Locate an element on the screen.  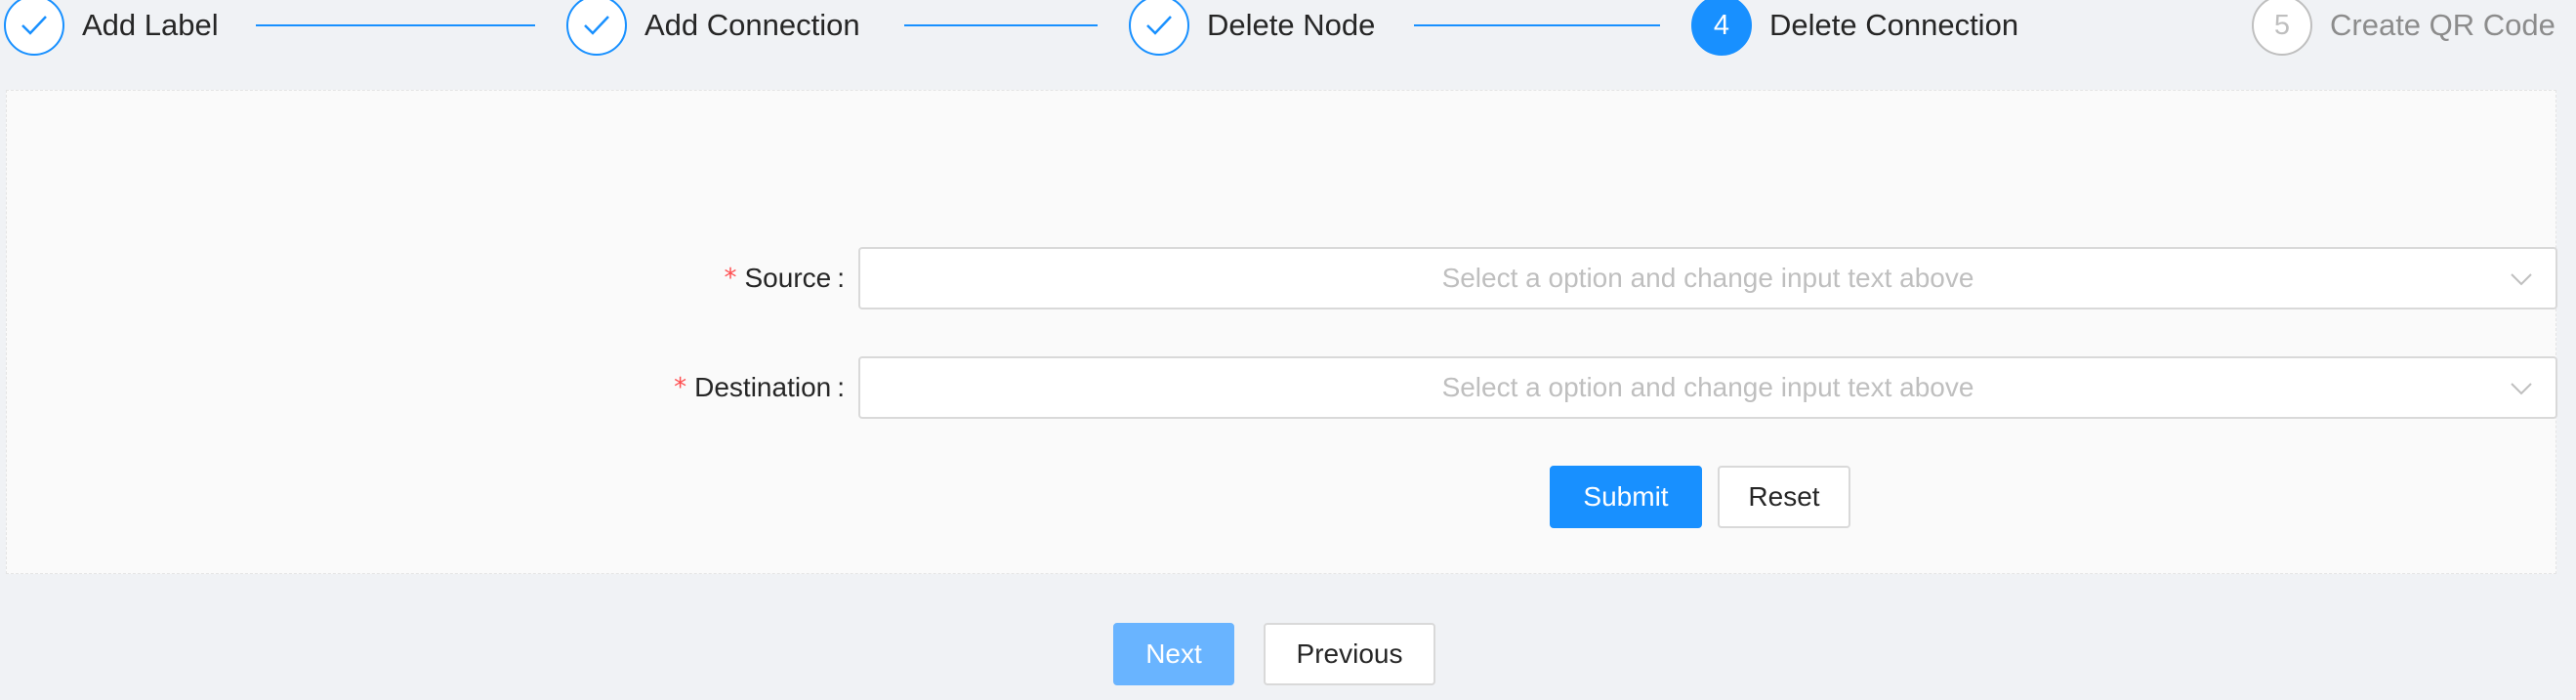
step-add-connection: Add Connection is located at coordinates (713, 28).